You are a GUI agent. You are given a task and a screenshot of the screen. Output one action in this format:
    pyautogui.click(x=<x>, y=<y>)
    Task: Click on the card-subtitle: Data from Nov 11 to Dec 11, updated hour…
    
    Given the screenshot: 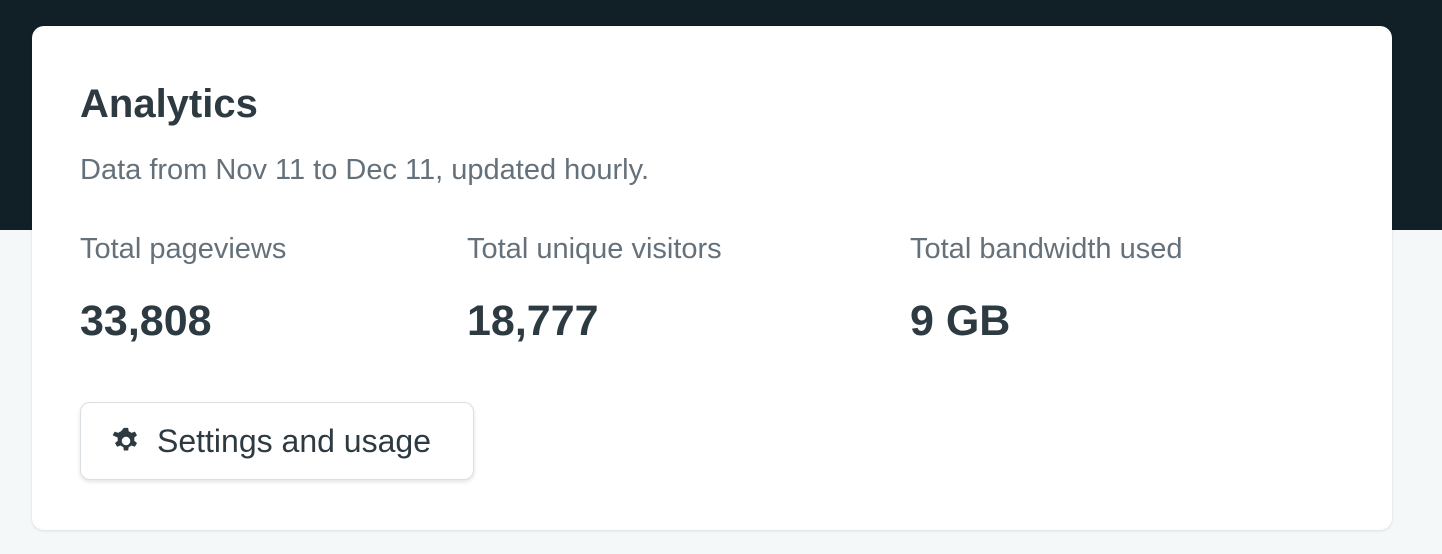 What is the action you would take?
    pyautogui.click(x=365, y=170)
    